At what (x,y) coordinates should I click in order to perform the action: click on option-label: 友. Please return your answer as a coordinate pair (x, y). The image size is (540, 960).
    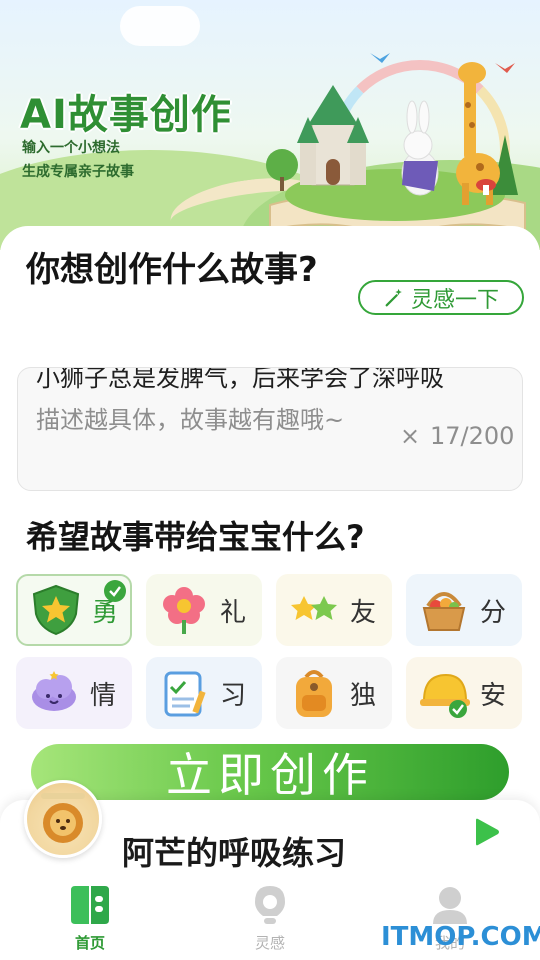
    Looking at the image, I should click on (363, 612).